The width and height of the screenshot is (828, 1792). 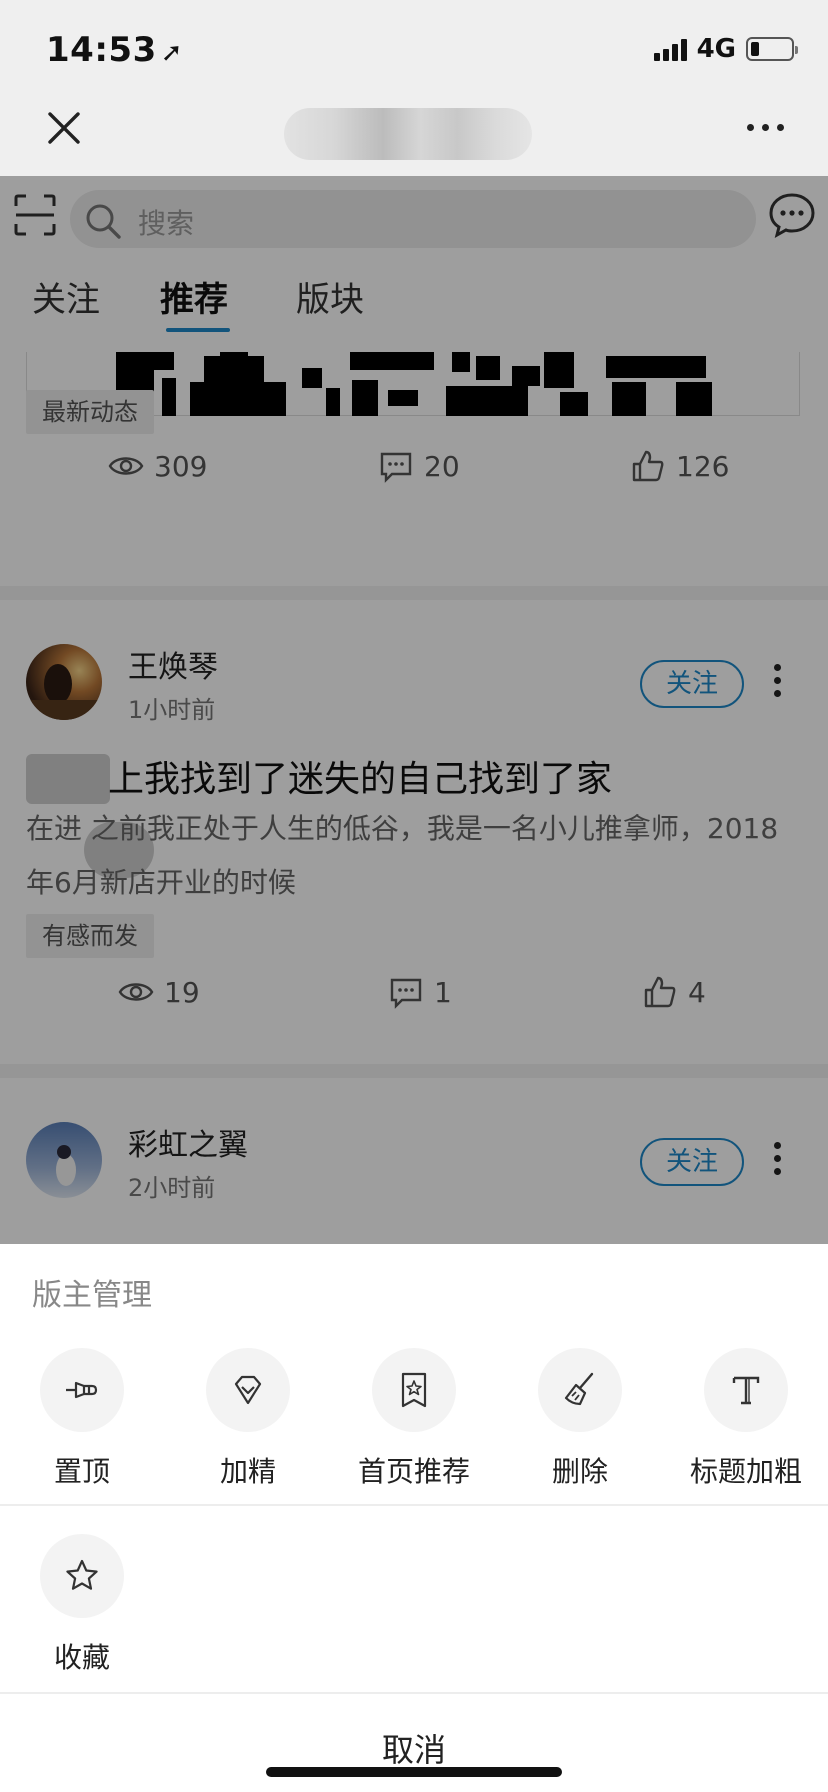 I want to click on action-pin: 置顶, so click(x=82, y=1419).